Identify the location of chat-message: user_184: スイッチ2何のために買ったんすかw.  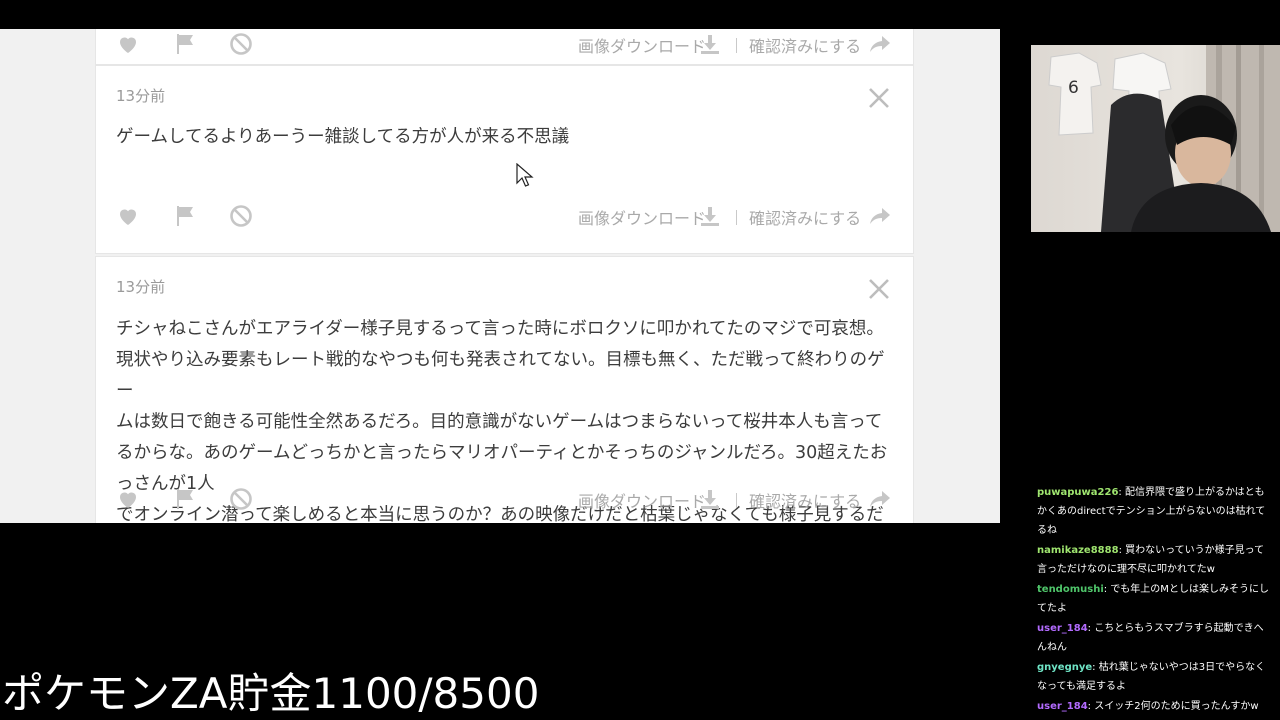
(1155, 706).